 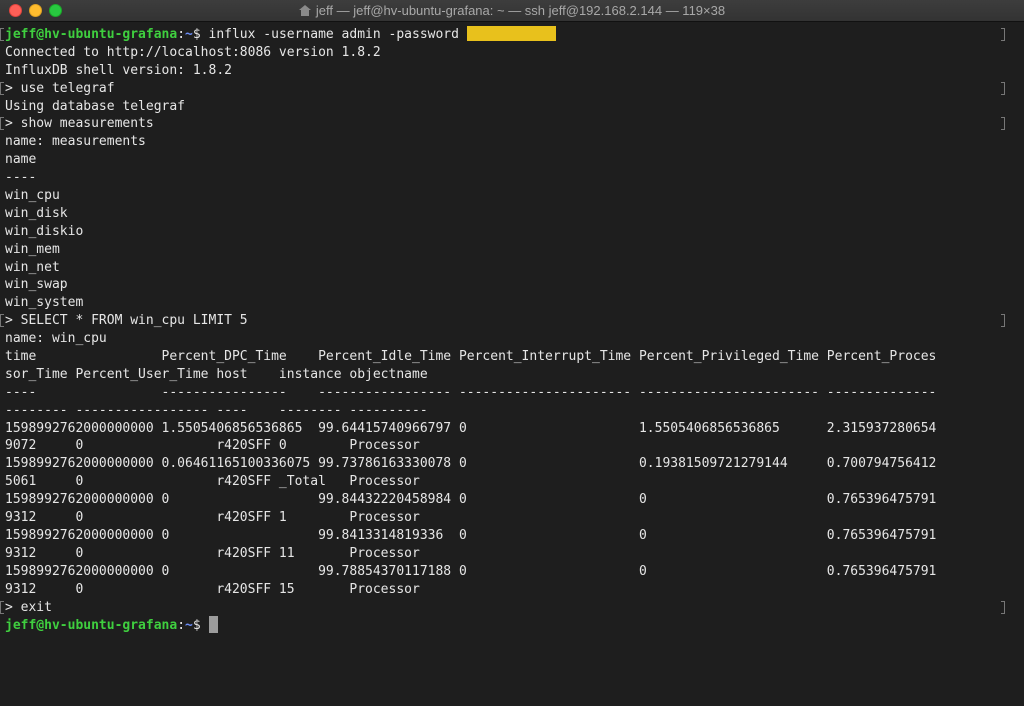 I want to click on measurement-item: win_swap, so click(x=36, y=285).